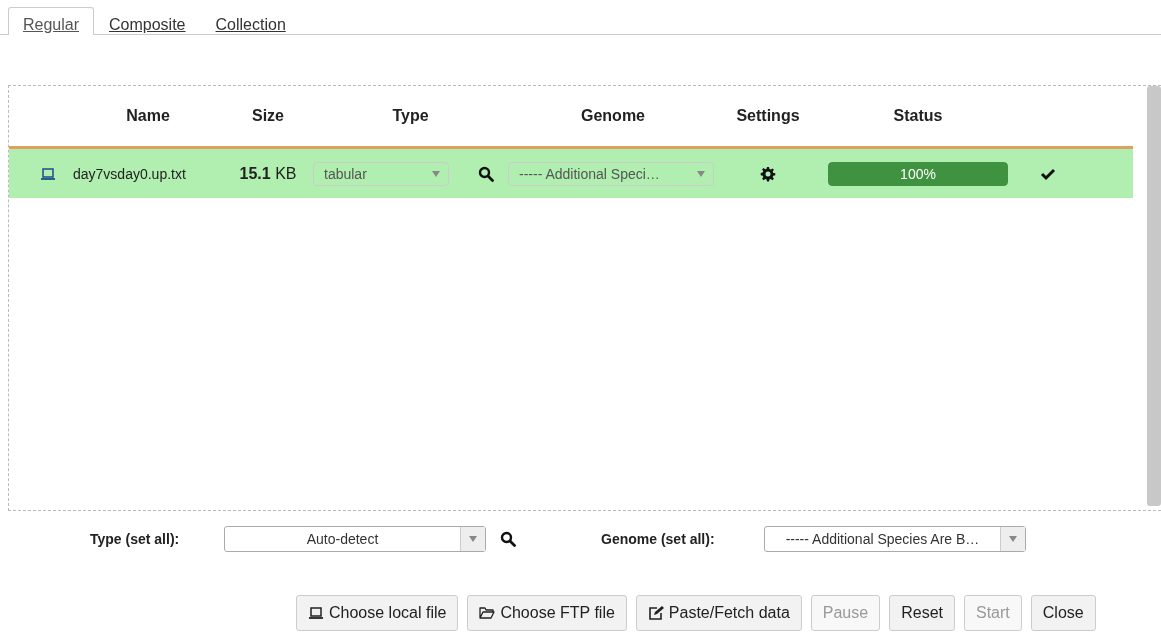 The height and width of the screenshot is (637, 1161). I want to click on column-header: Size, so click(268, 116).